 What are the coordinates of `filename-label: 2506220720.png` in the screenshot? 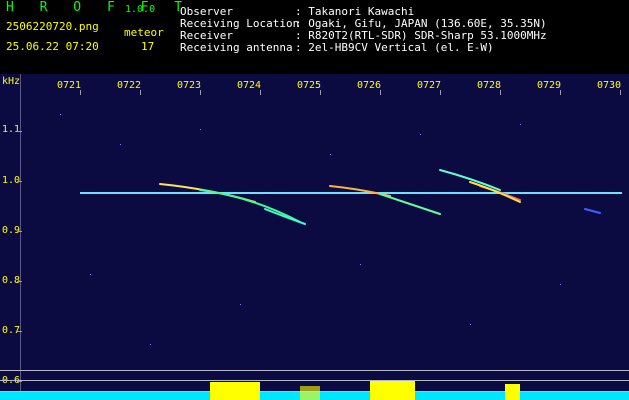 It's located at (52, 26).